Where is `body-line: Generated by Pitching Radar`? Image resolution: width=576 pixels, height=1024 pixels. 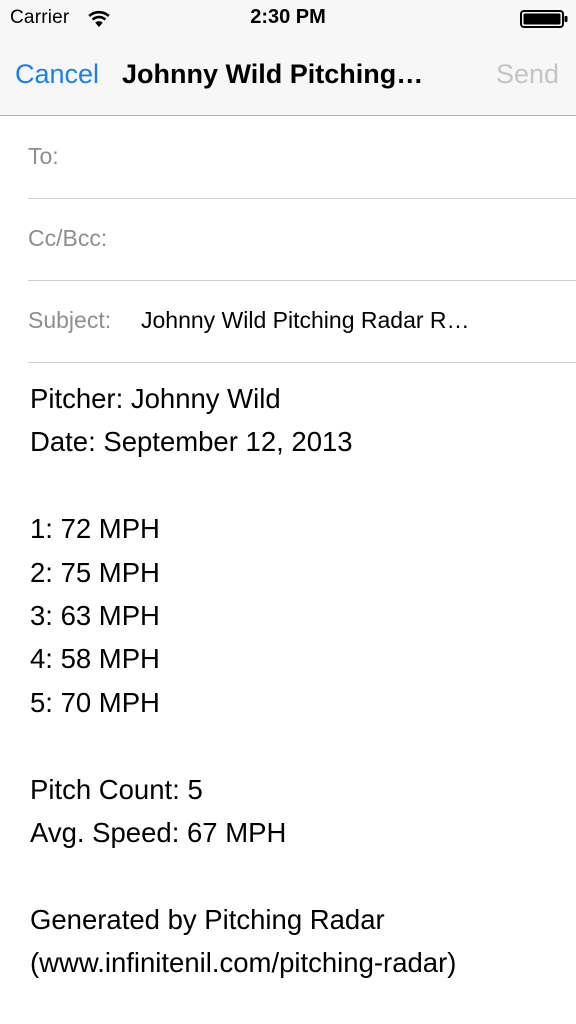 body-line: Generated by Pitching Radar is located at coordinates (207, 919).